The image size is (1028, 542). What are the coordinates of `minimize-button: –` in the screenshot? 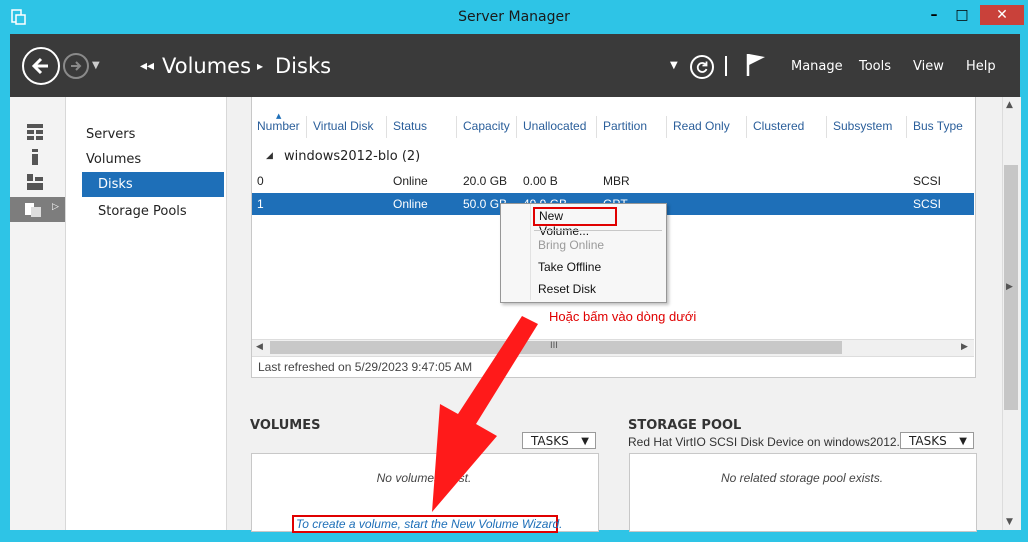 It's located at (934, 15).